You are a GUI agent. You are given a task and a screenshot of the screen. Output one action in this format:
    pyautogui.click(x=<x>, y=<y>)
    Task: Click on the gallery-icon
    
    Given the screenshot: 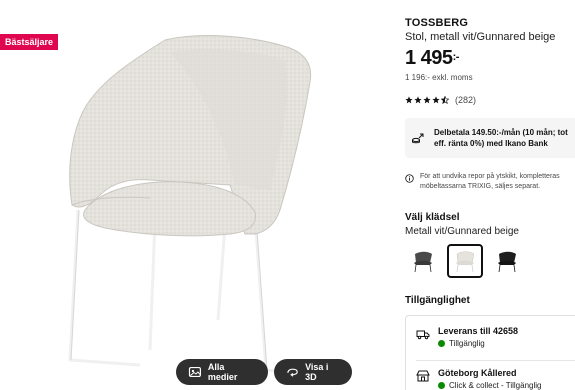 What is the action you would take?
    pyautogui.click(x=194, y=372)
    